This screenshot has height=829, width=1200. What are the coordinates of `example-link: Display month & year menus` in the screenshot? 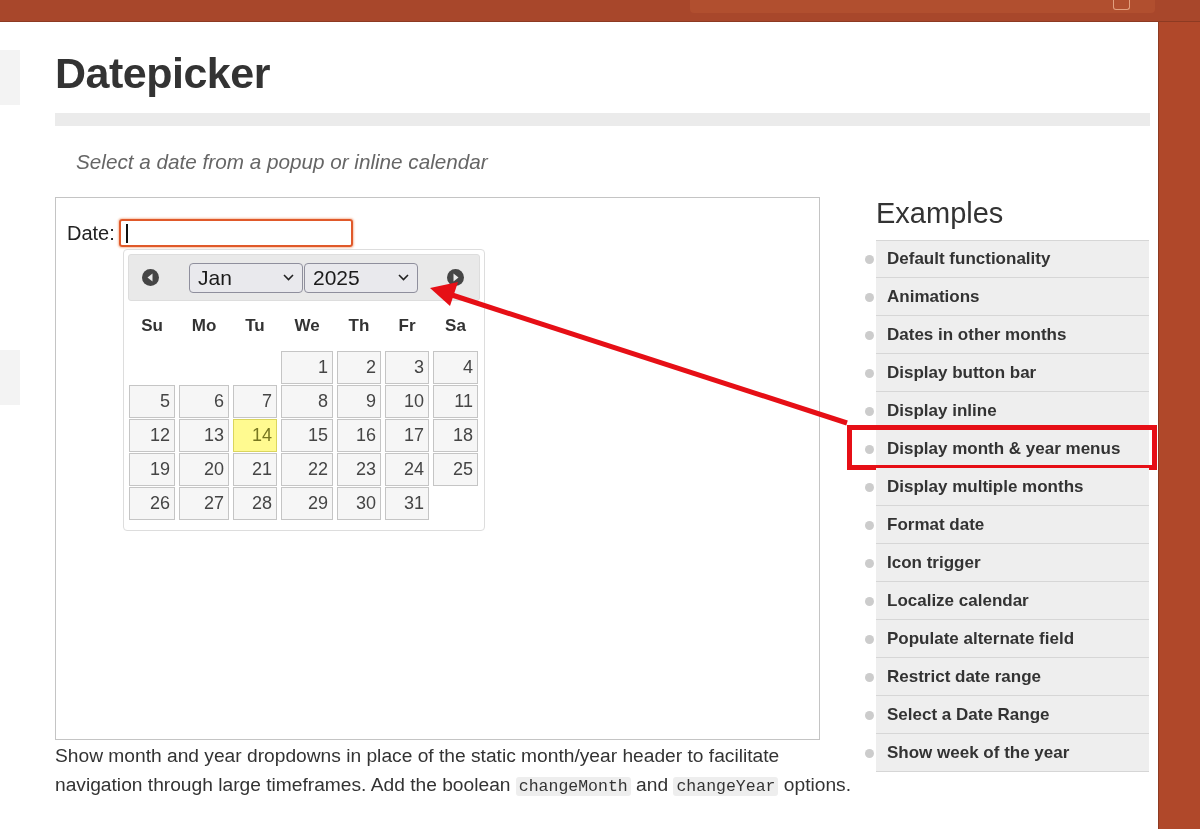 It's located at (1012, 449).